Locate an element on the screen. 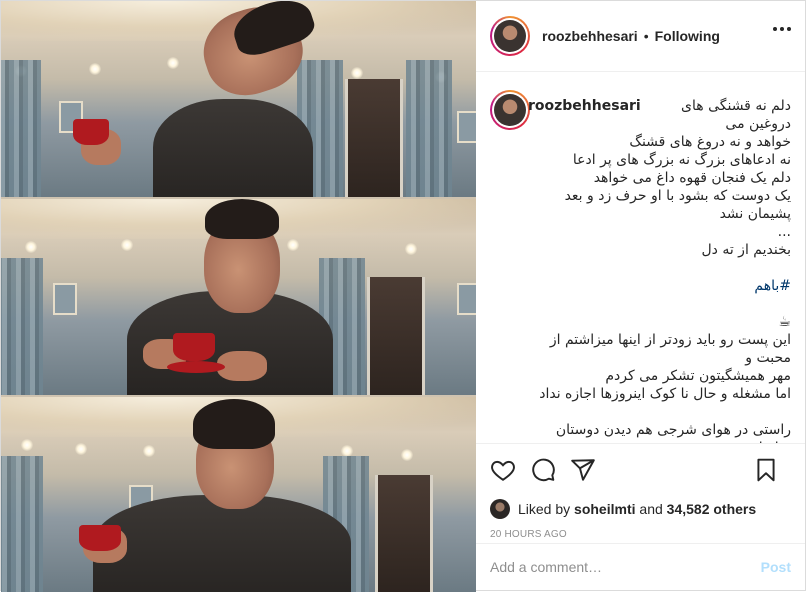 This screenshot has height=592, width=806. likes-summary: Liked by soheilmti and 34,582 others is located at coordinates (640, 509).